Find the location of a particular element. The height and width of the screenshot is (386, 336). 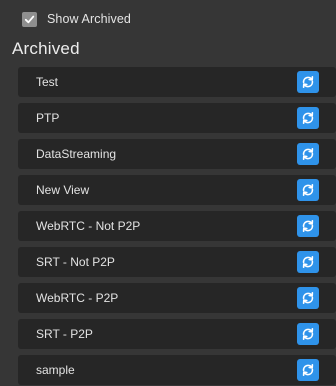

list-item-label: PTP is located at coordinates (48, 118).